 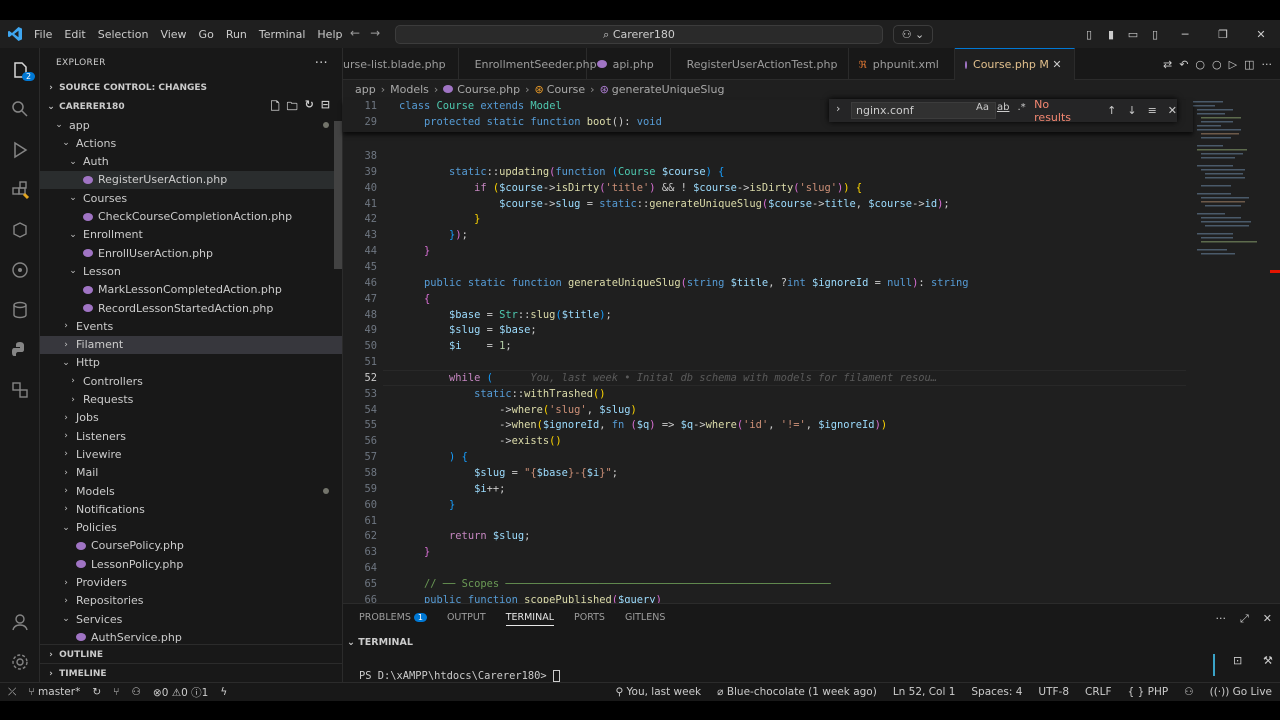 I want to click on tree-file: LessonPolicy.php, so click(x=191, y=564).